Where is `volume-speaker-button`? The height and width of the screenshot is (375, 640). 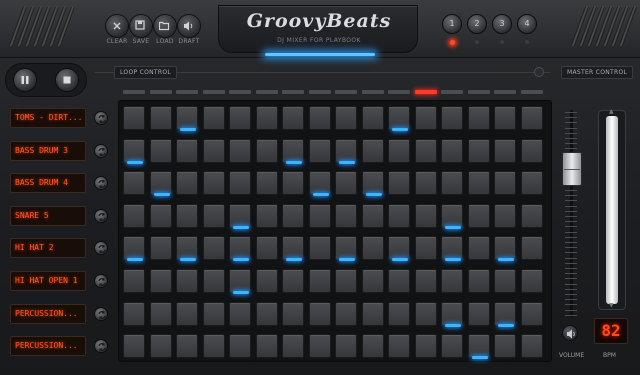 volume-speaker-button is located at coordinates (570, 333).